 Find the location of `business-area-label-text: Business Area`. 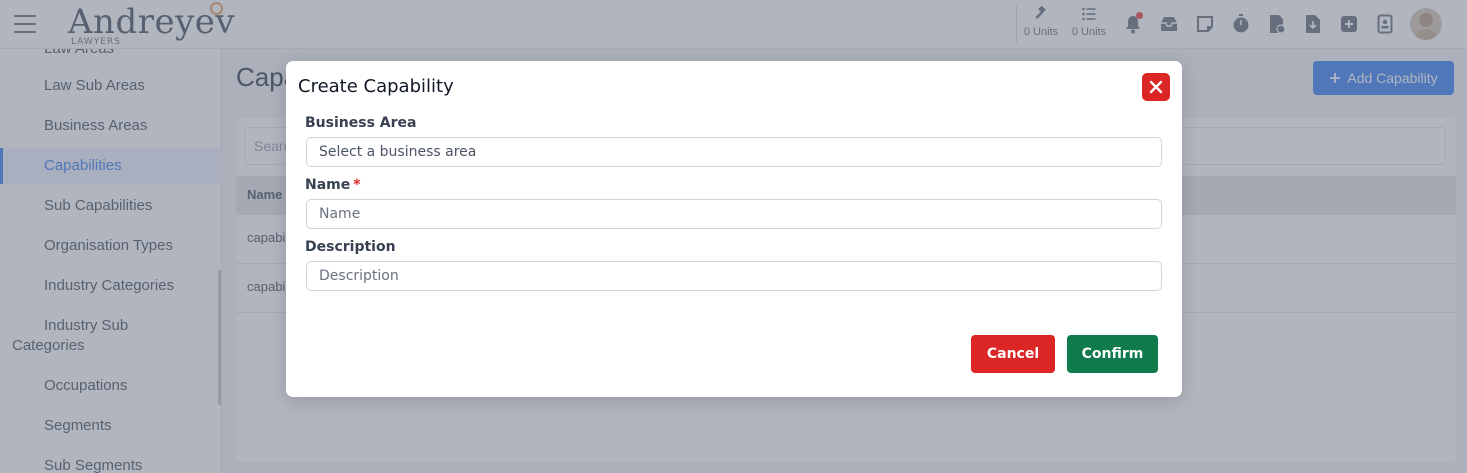

business-area-label-text: Business Area is located at coordinates (361, 123).